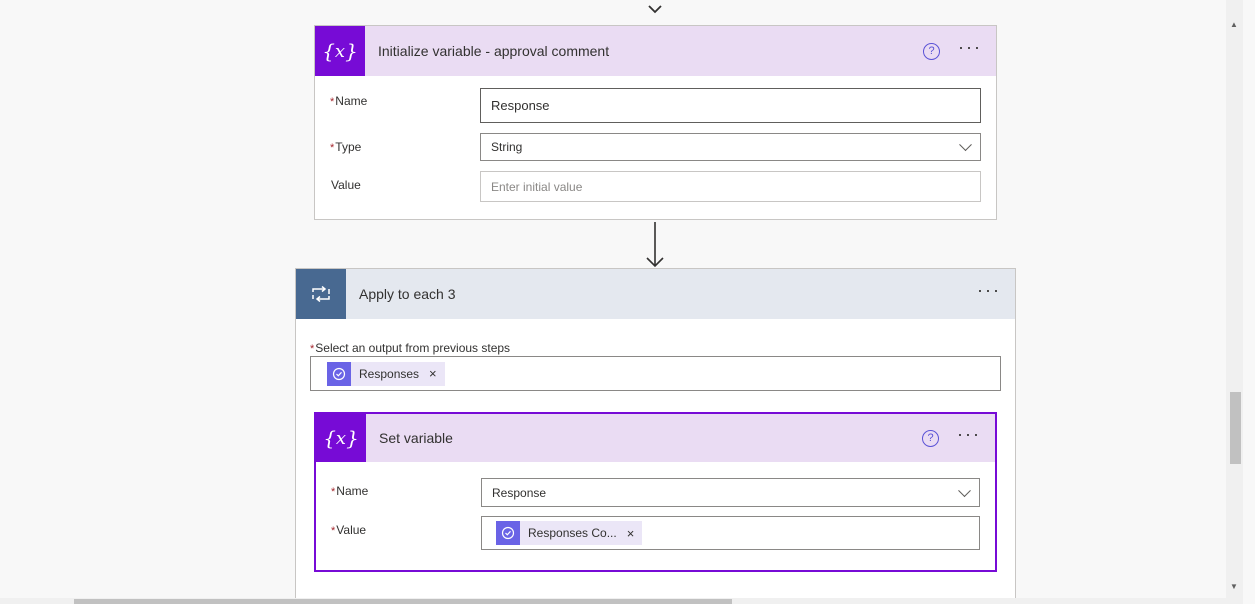  What do you see at coordinates (507, 147) in the screenshot?
I see `type-dropdown-value: String` at bounding box center [507, 147].